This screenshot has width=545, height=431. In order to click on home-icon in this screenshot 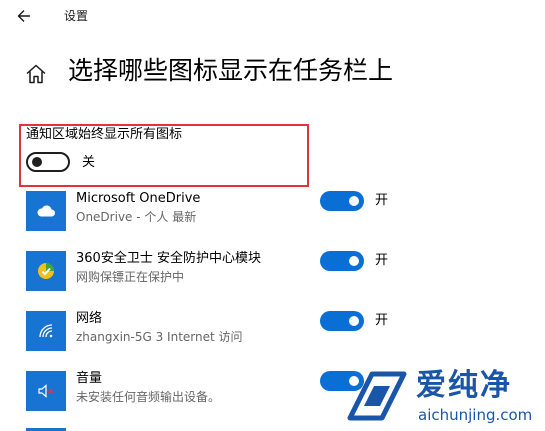, I will do `click(36, 74)`.